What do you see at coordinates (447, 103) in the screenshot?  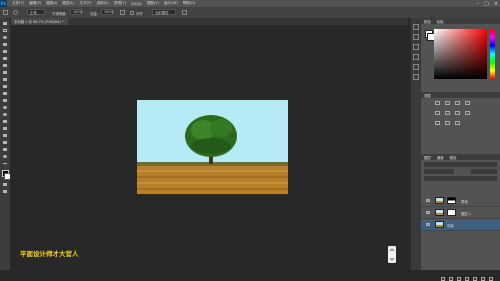 I see `levels-adjust-icon` at bounding box center [447, 103].